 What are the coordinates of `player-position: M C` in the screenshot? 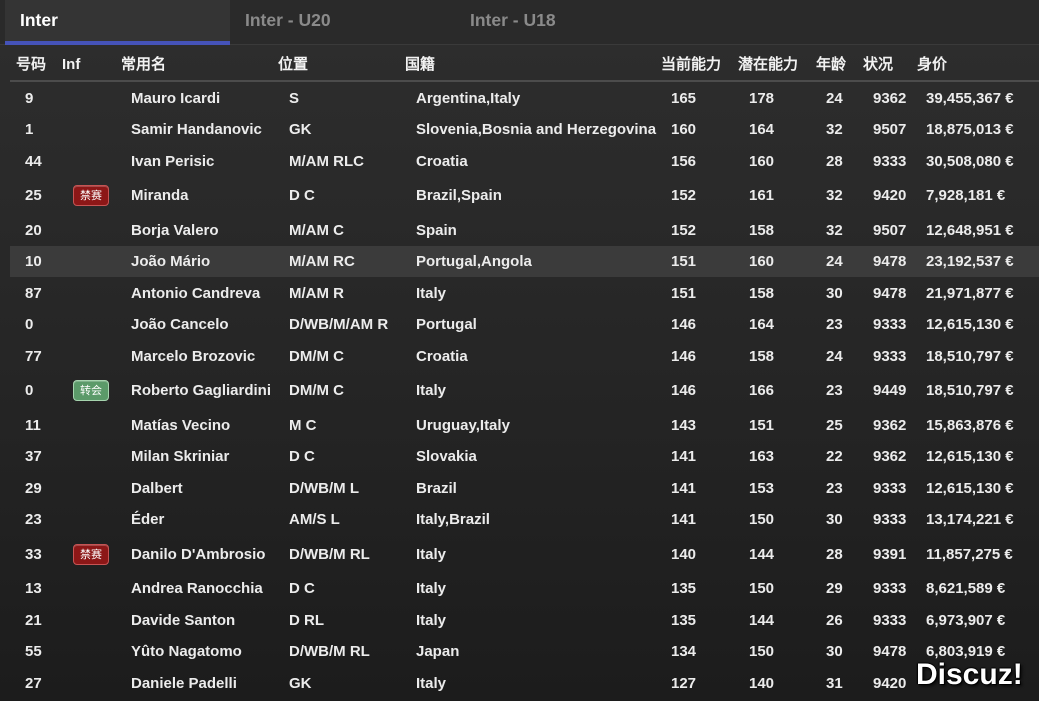 It's located at (303, 425).